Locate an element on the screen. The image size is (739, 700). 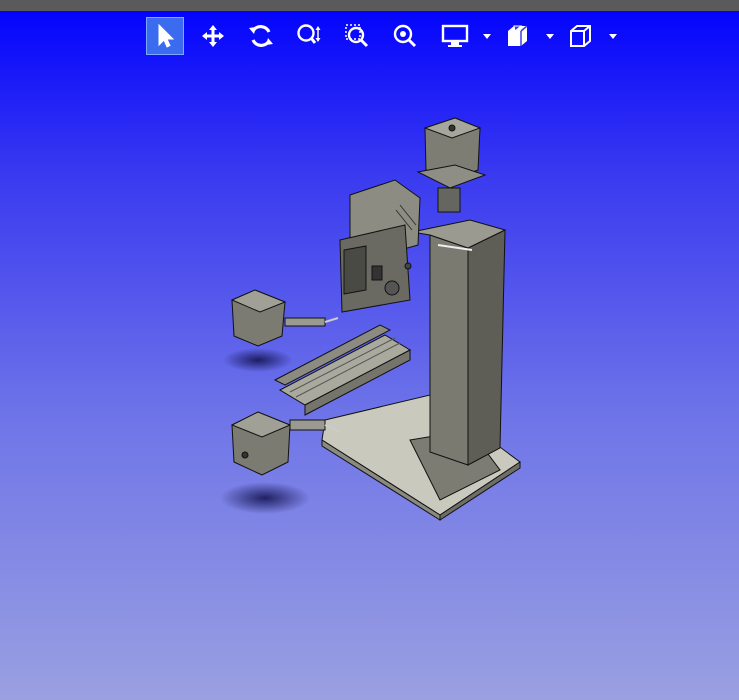
work-table is located at coordinates (342, 370).